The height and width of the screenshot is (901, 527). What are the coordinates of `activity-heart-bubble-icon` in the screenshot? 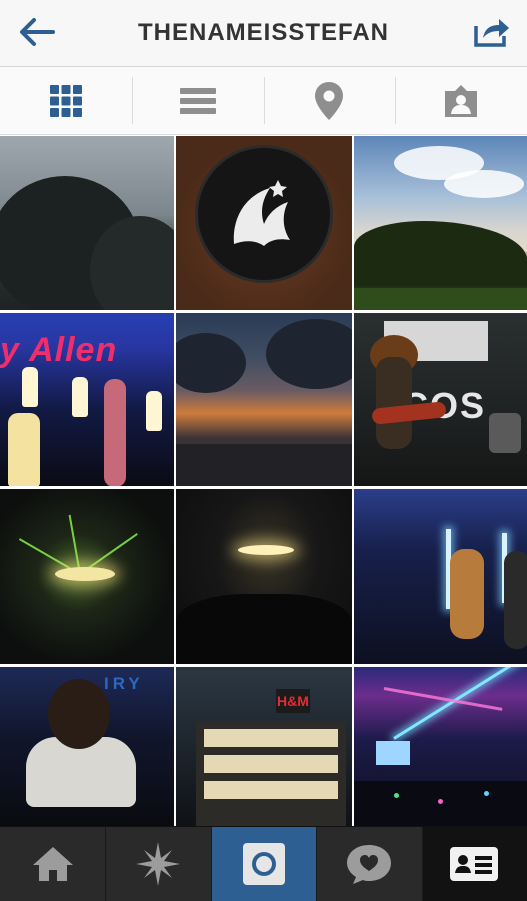 It's located at (368, 864).